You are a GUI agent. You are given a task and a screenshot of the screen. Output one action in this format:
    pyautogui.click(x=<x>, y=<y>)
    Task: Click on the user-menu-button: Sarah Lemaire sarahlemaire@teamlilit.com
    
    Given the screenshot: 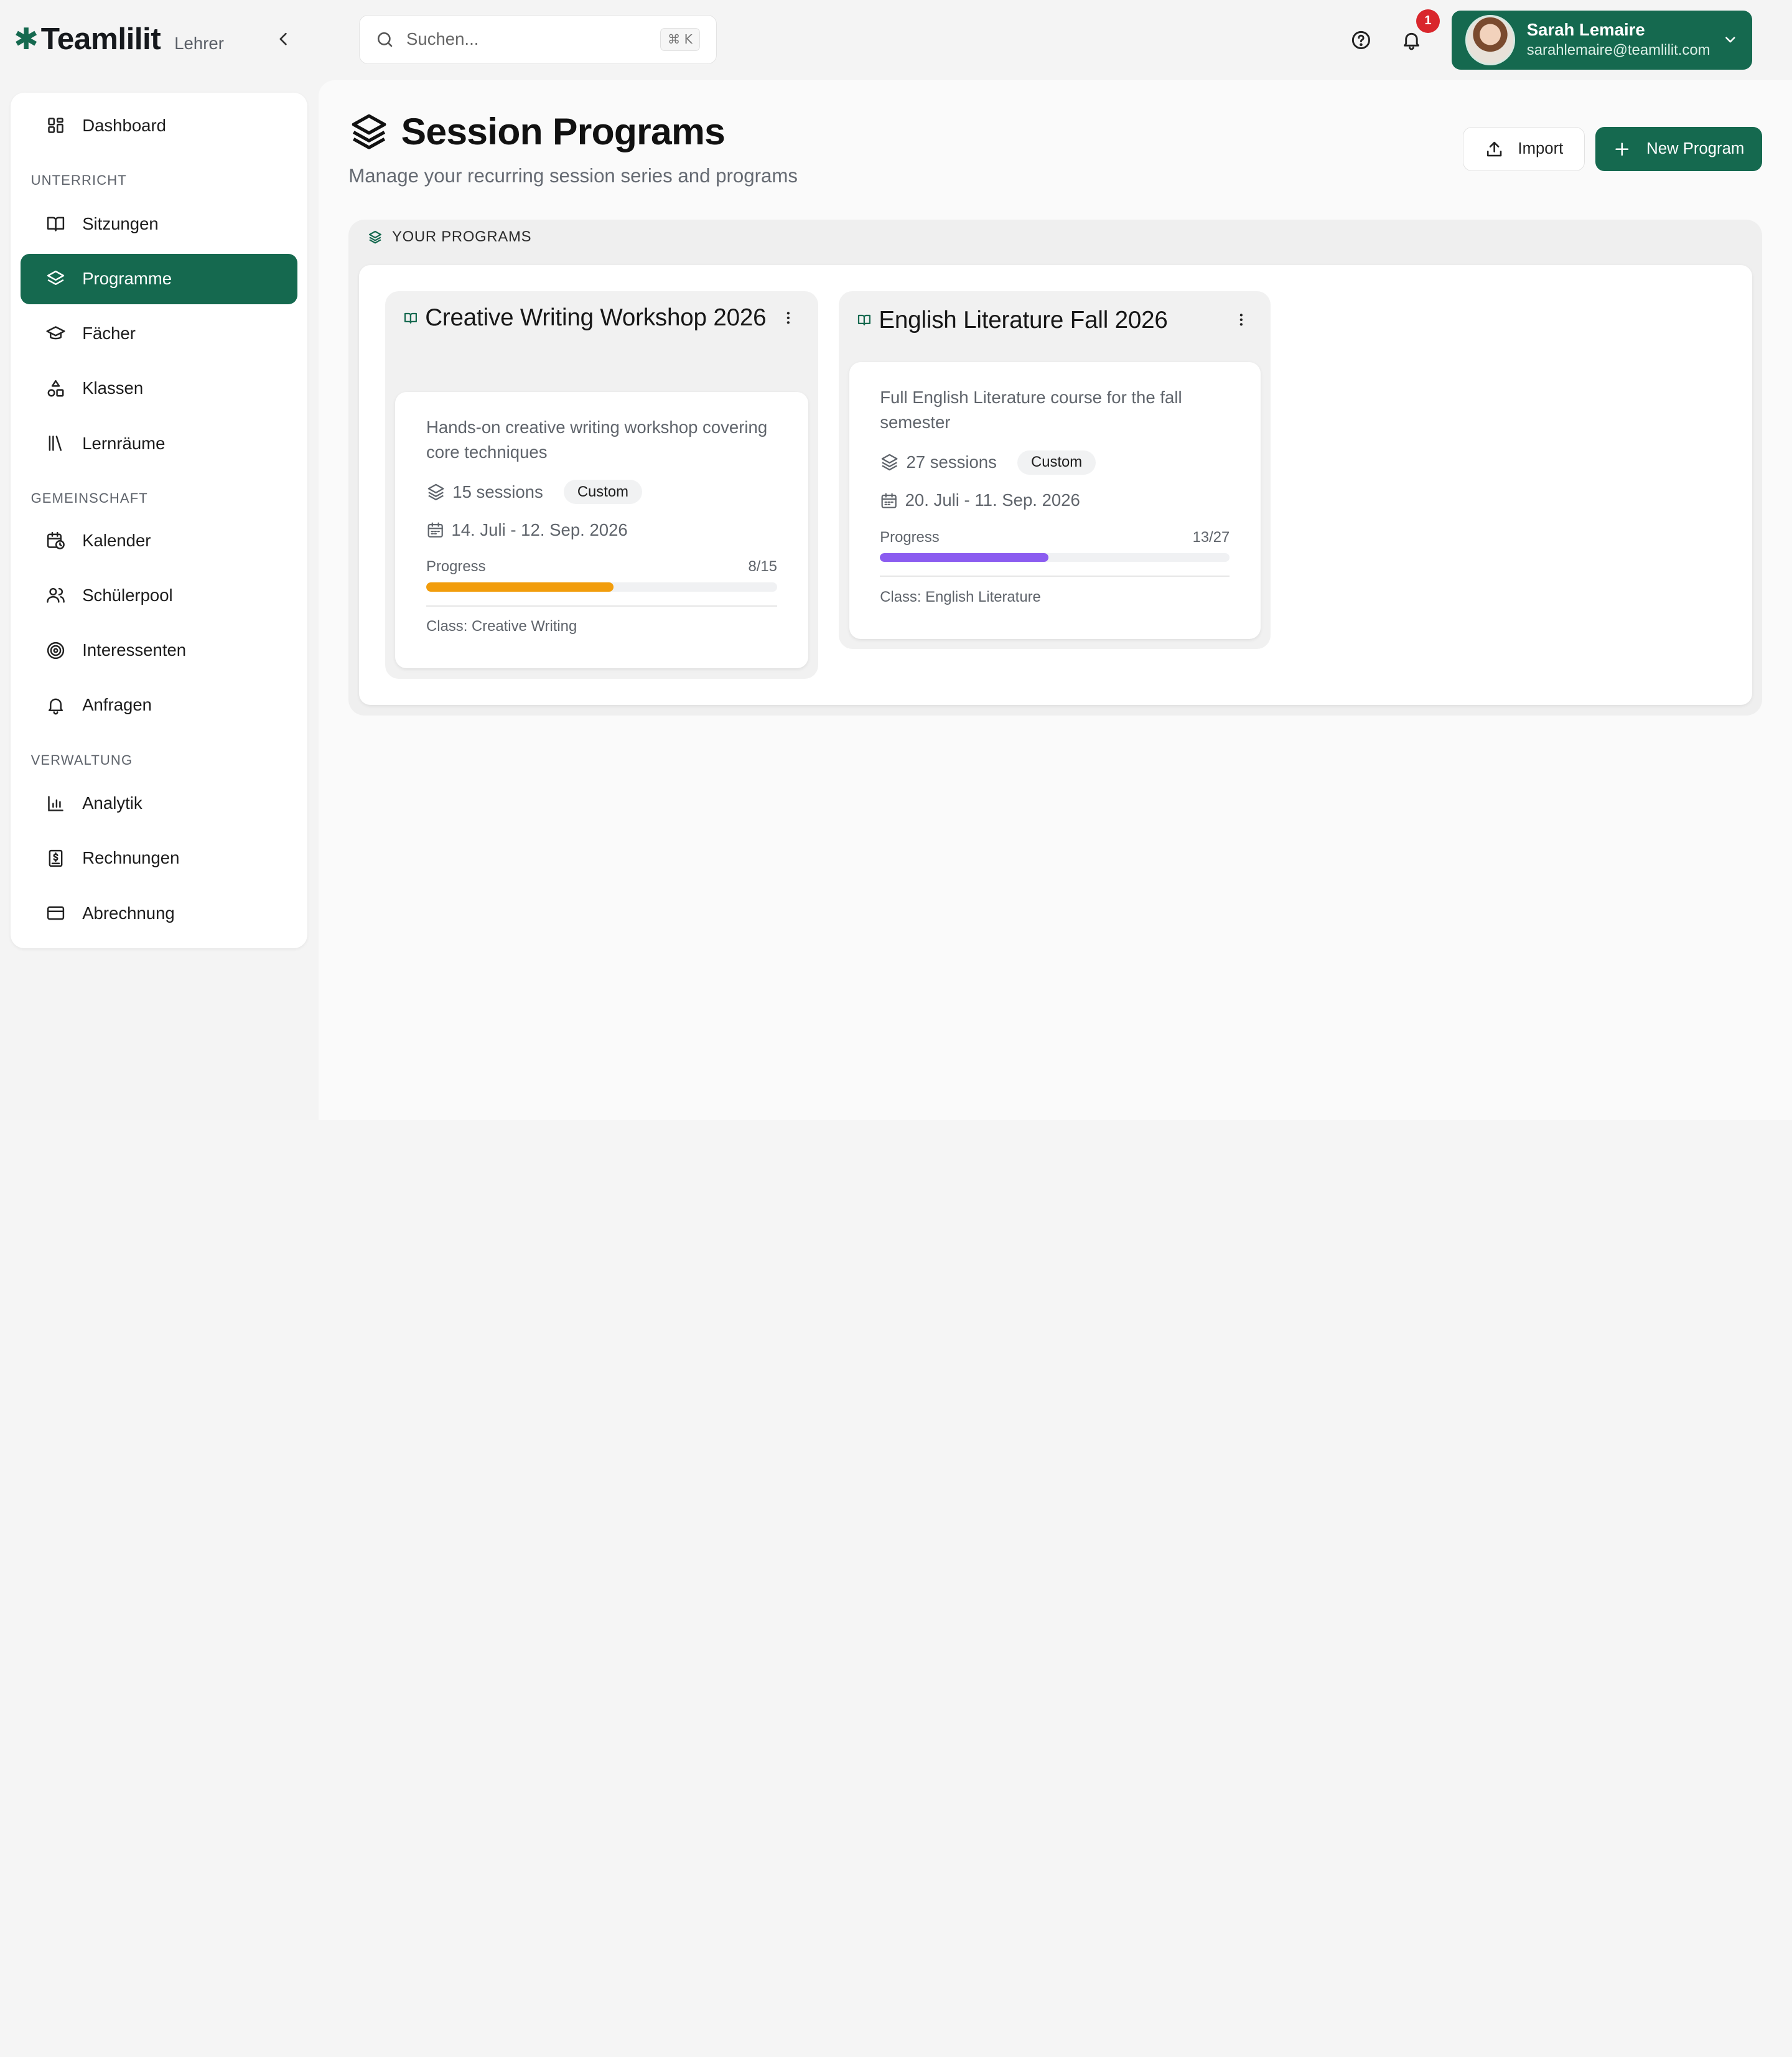 What is the action you would take?
    pyautogui.click(x=1601, y=40)
    